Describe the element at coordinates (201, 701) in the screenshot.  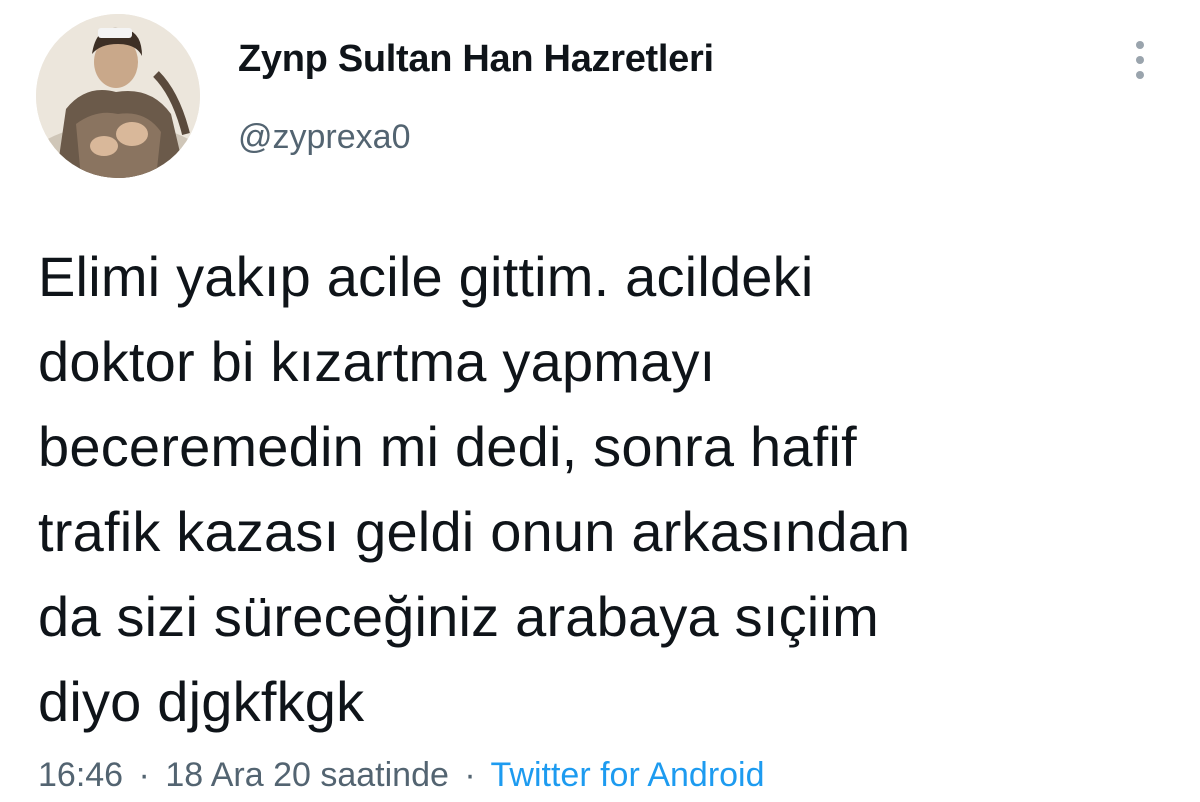
I see `tweet-text-line: diyo djgkfkgk` at that location.